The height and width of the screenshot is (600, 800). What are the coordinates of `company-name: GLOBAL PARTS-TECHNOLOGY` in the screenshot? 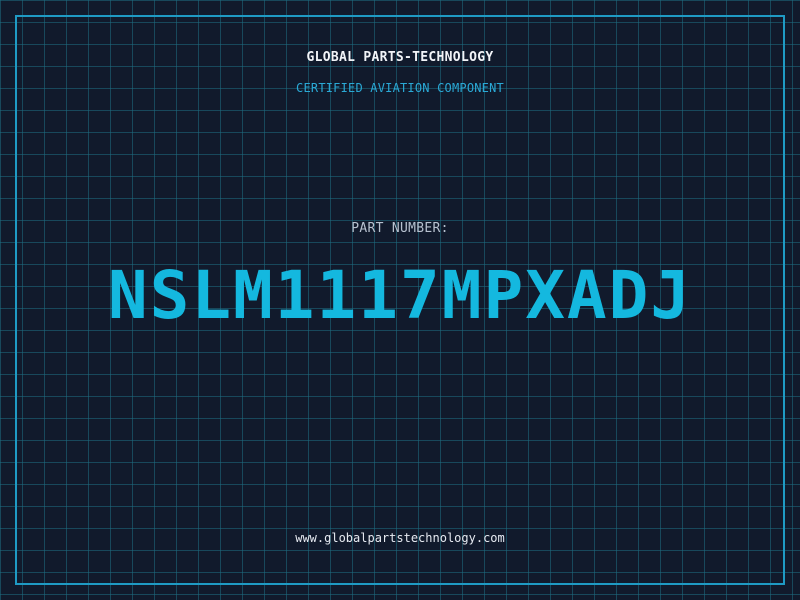 It's located at (400, 57).